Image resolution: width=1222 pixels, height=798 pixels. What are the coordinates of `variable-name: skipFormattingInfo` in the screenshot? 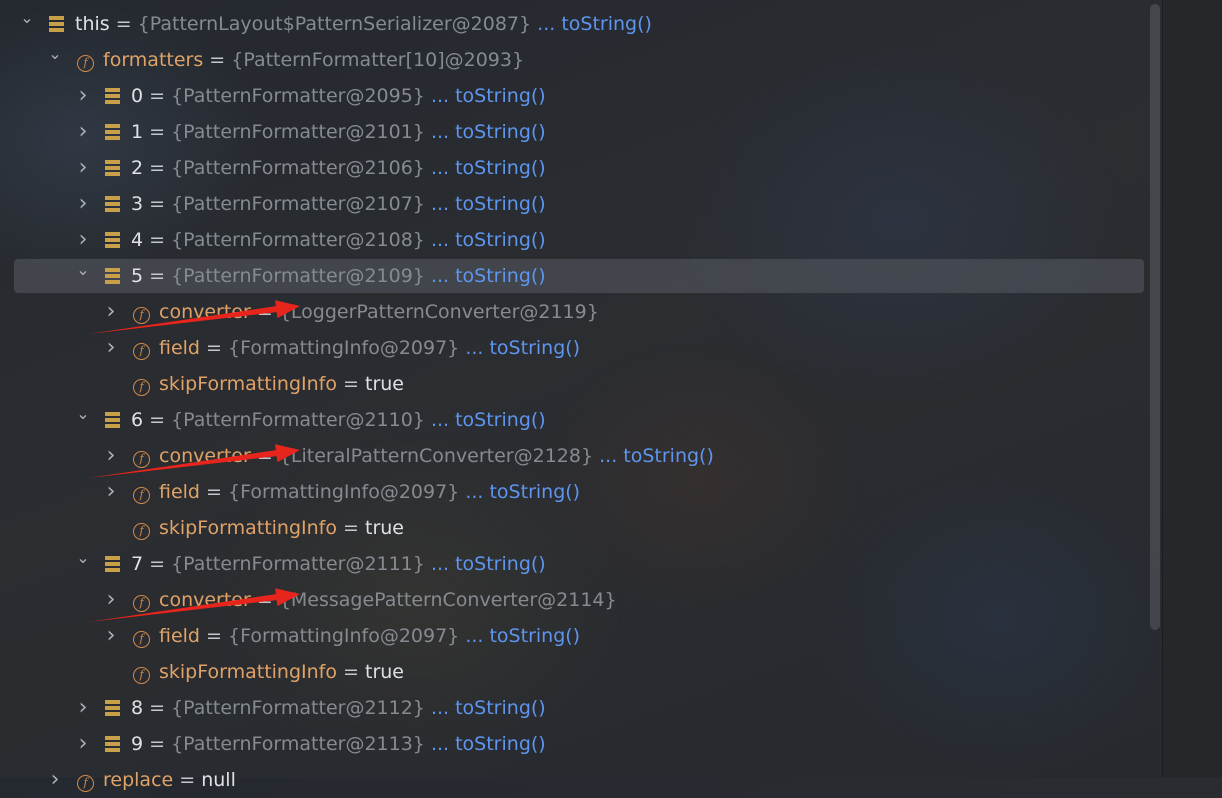 It's located at (248, 384).